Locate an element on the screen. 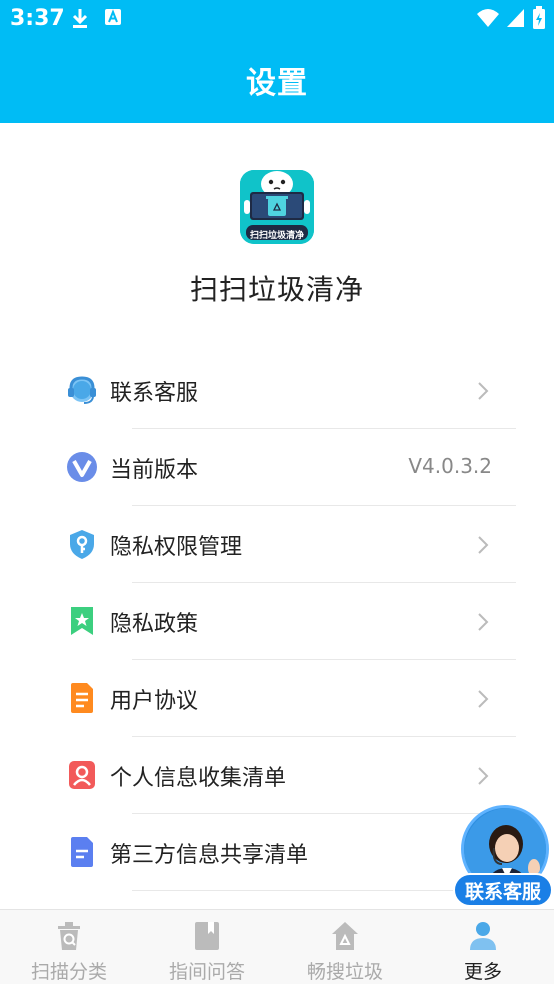  status-bar: 3:37 is located at coordinates (277, 19).